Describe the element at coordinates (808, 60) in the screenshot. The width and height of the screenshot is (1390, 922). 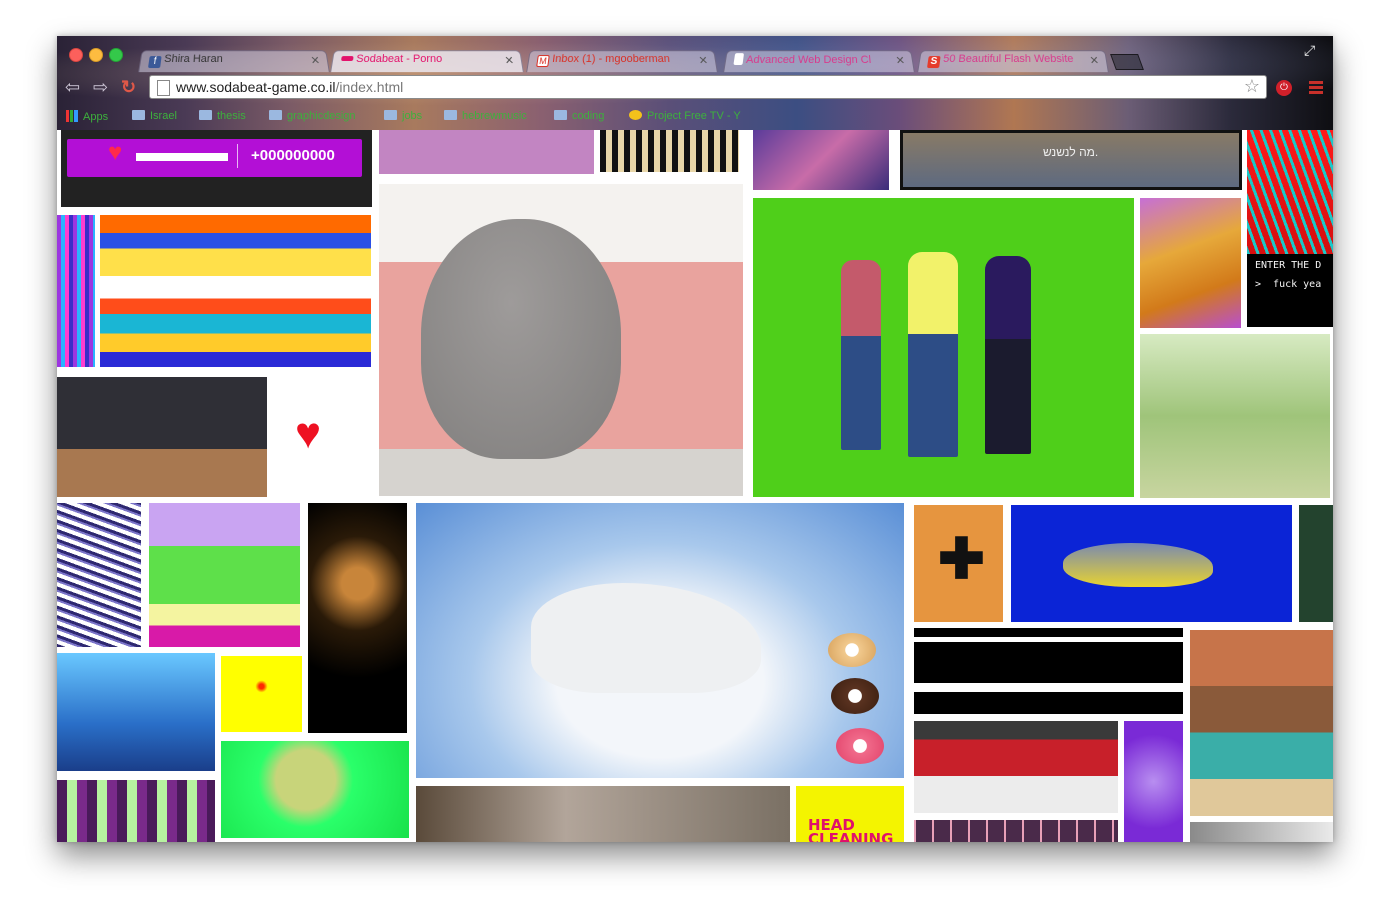
I see `tab-label: Advanced Web Design Cl` at that location.